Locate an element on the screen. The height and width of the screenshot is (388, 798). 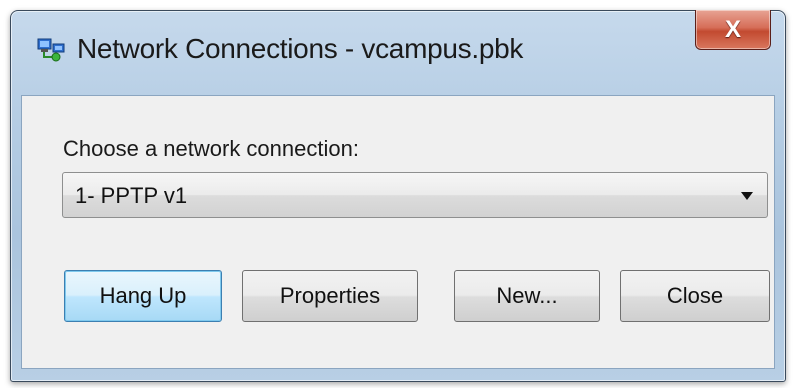
selected-connection-value: 1- PPTP v1 is located at coordinates (131, 195).